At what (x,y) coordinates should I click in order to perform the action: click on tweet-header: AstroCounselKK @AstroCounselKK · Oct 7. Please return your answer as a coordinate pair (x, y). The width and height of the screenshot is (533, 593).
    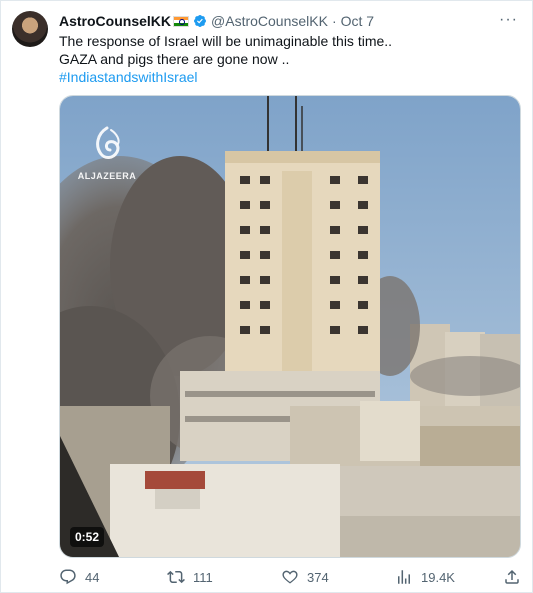
    Looking at the image, I should click on (289, 21).